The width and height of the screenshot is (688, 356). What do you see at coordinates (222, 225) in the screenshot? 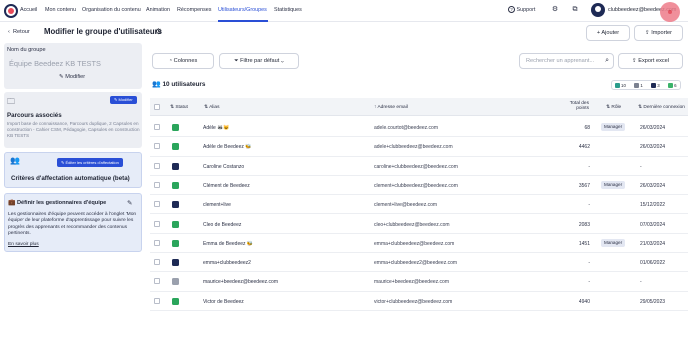
I see `user-alias: Cleo de Beedeez` at bounding box center [222, 225].